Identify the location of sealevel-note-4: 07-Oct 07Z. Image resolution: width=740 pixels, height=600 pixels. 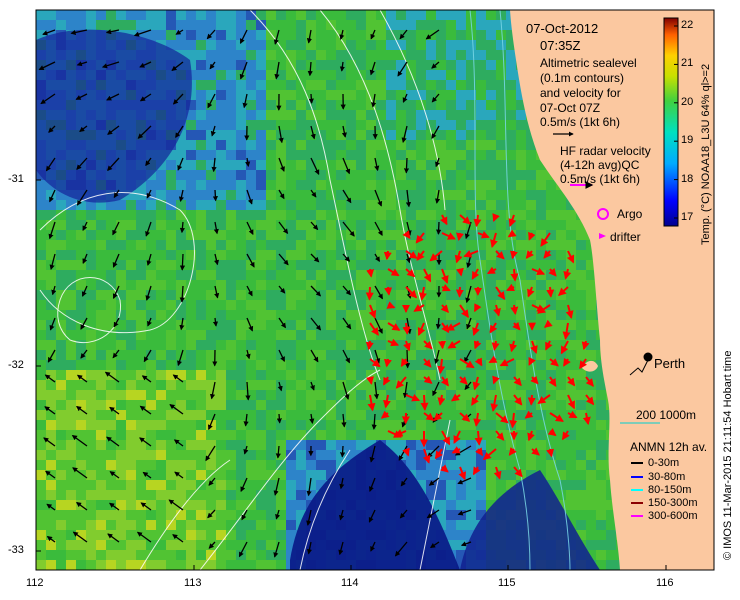
(570, 108).